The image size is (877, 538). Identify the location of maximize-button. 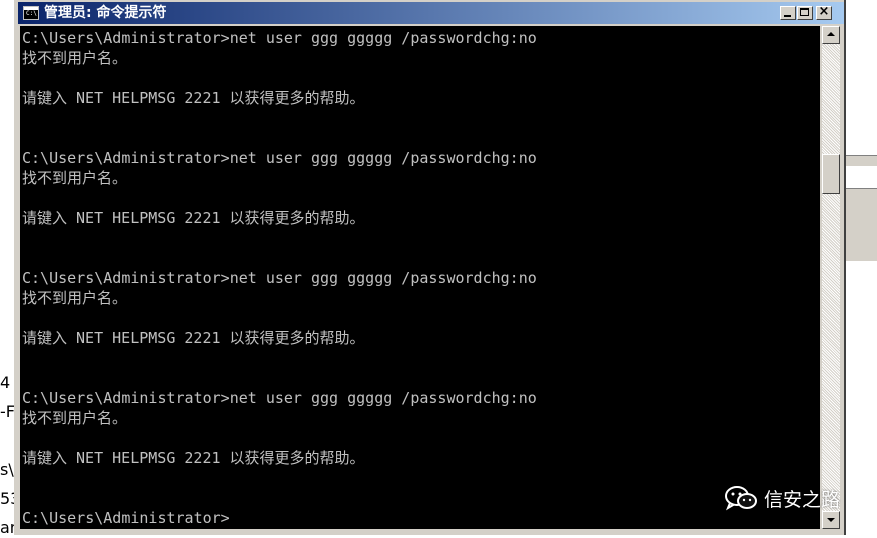
(805, 13).